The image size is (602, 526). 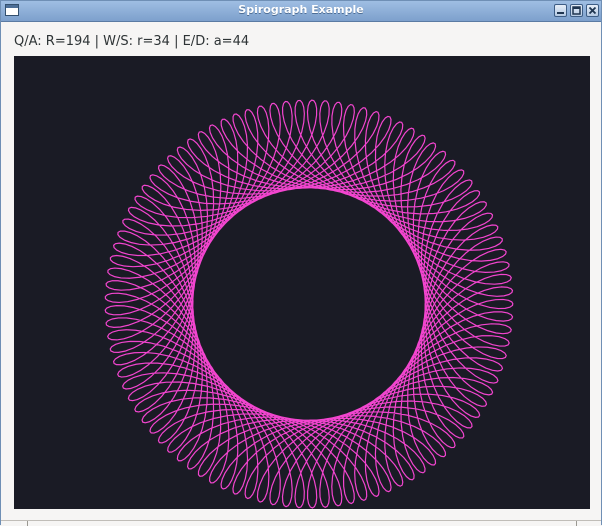 What do you see at coordinates (132, 41) in the screenshot?
I see `parameters-label: Q/A: R=194 | W/S: r=34 | E/D: a=44` at bounding box center [132, 41].